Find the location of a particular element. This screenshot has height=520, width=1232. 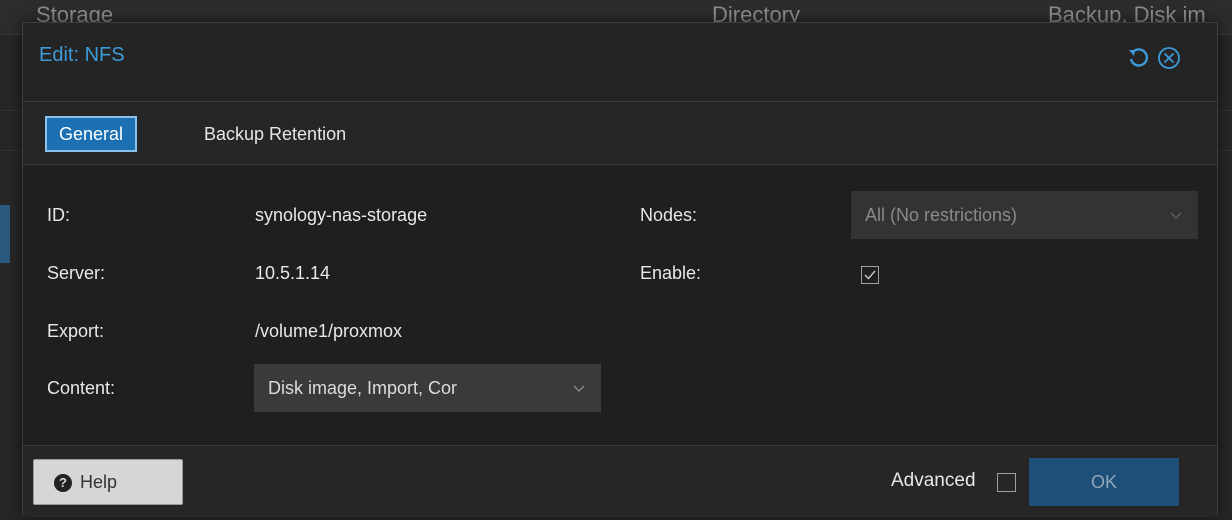

reset-button is located at coordinates (1138, 58).